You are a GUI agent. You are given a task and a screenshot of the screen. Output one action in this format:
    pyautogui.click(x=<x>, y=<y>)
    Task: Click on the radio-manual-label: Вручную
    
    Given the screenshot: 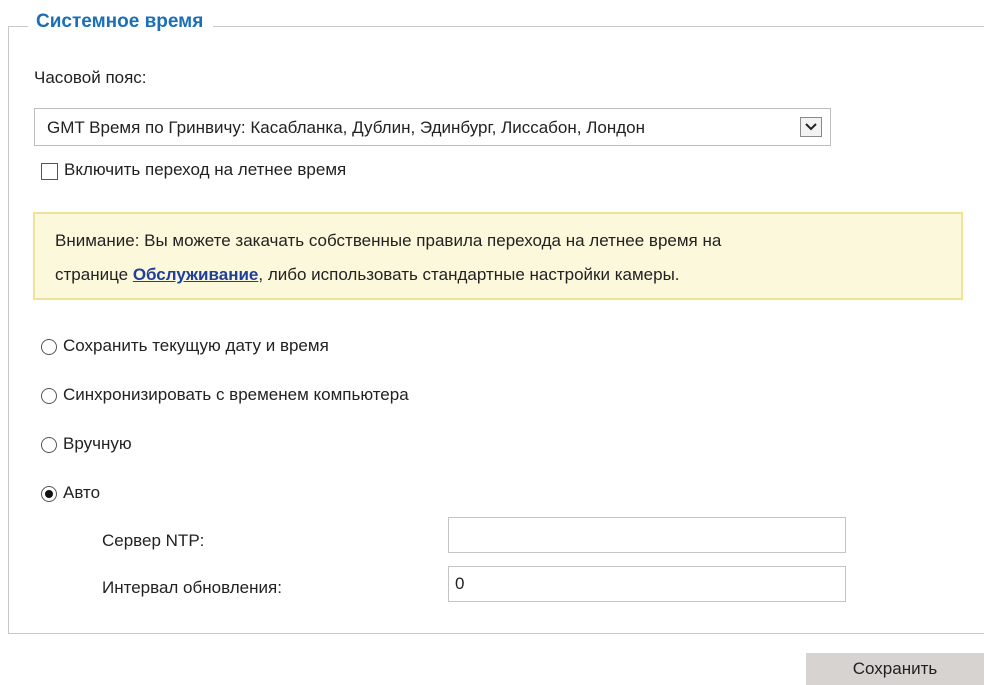 What is the action you would take?
    pyautogui.click(x=97, y=443)
    